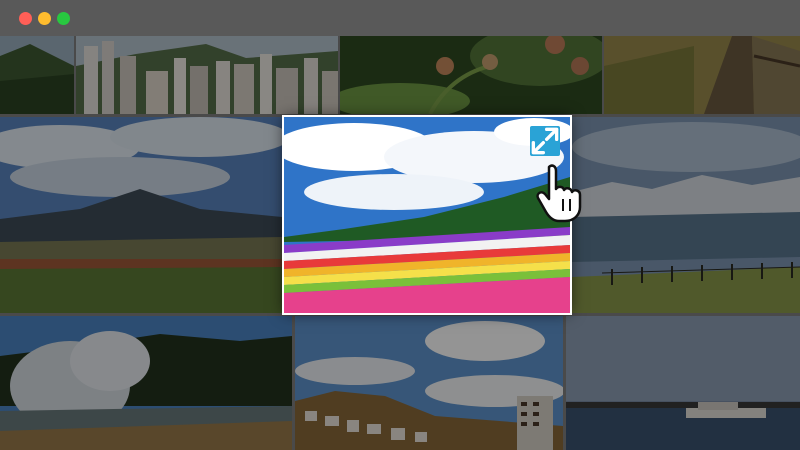  I want to click on photo-tile-wooden-boardwalk, so click(702, 75).